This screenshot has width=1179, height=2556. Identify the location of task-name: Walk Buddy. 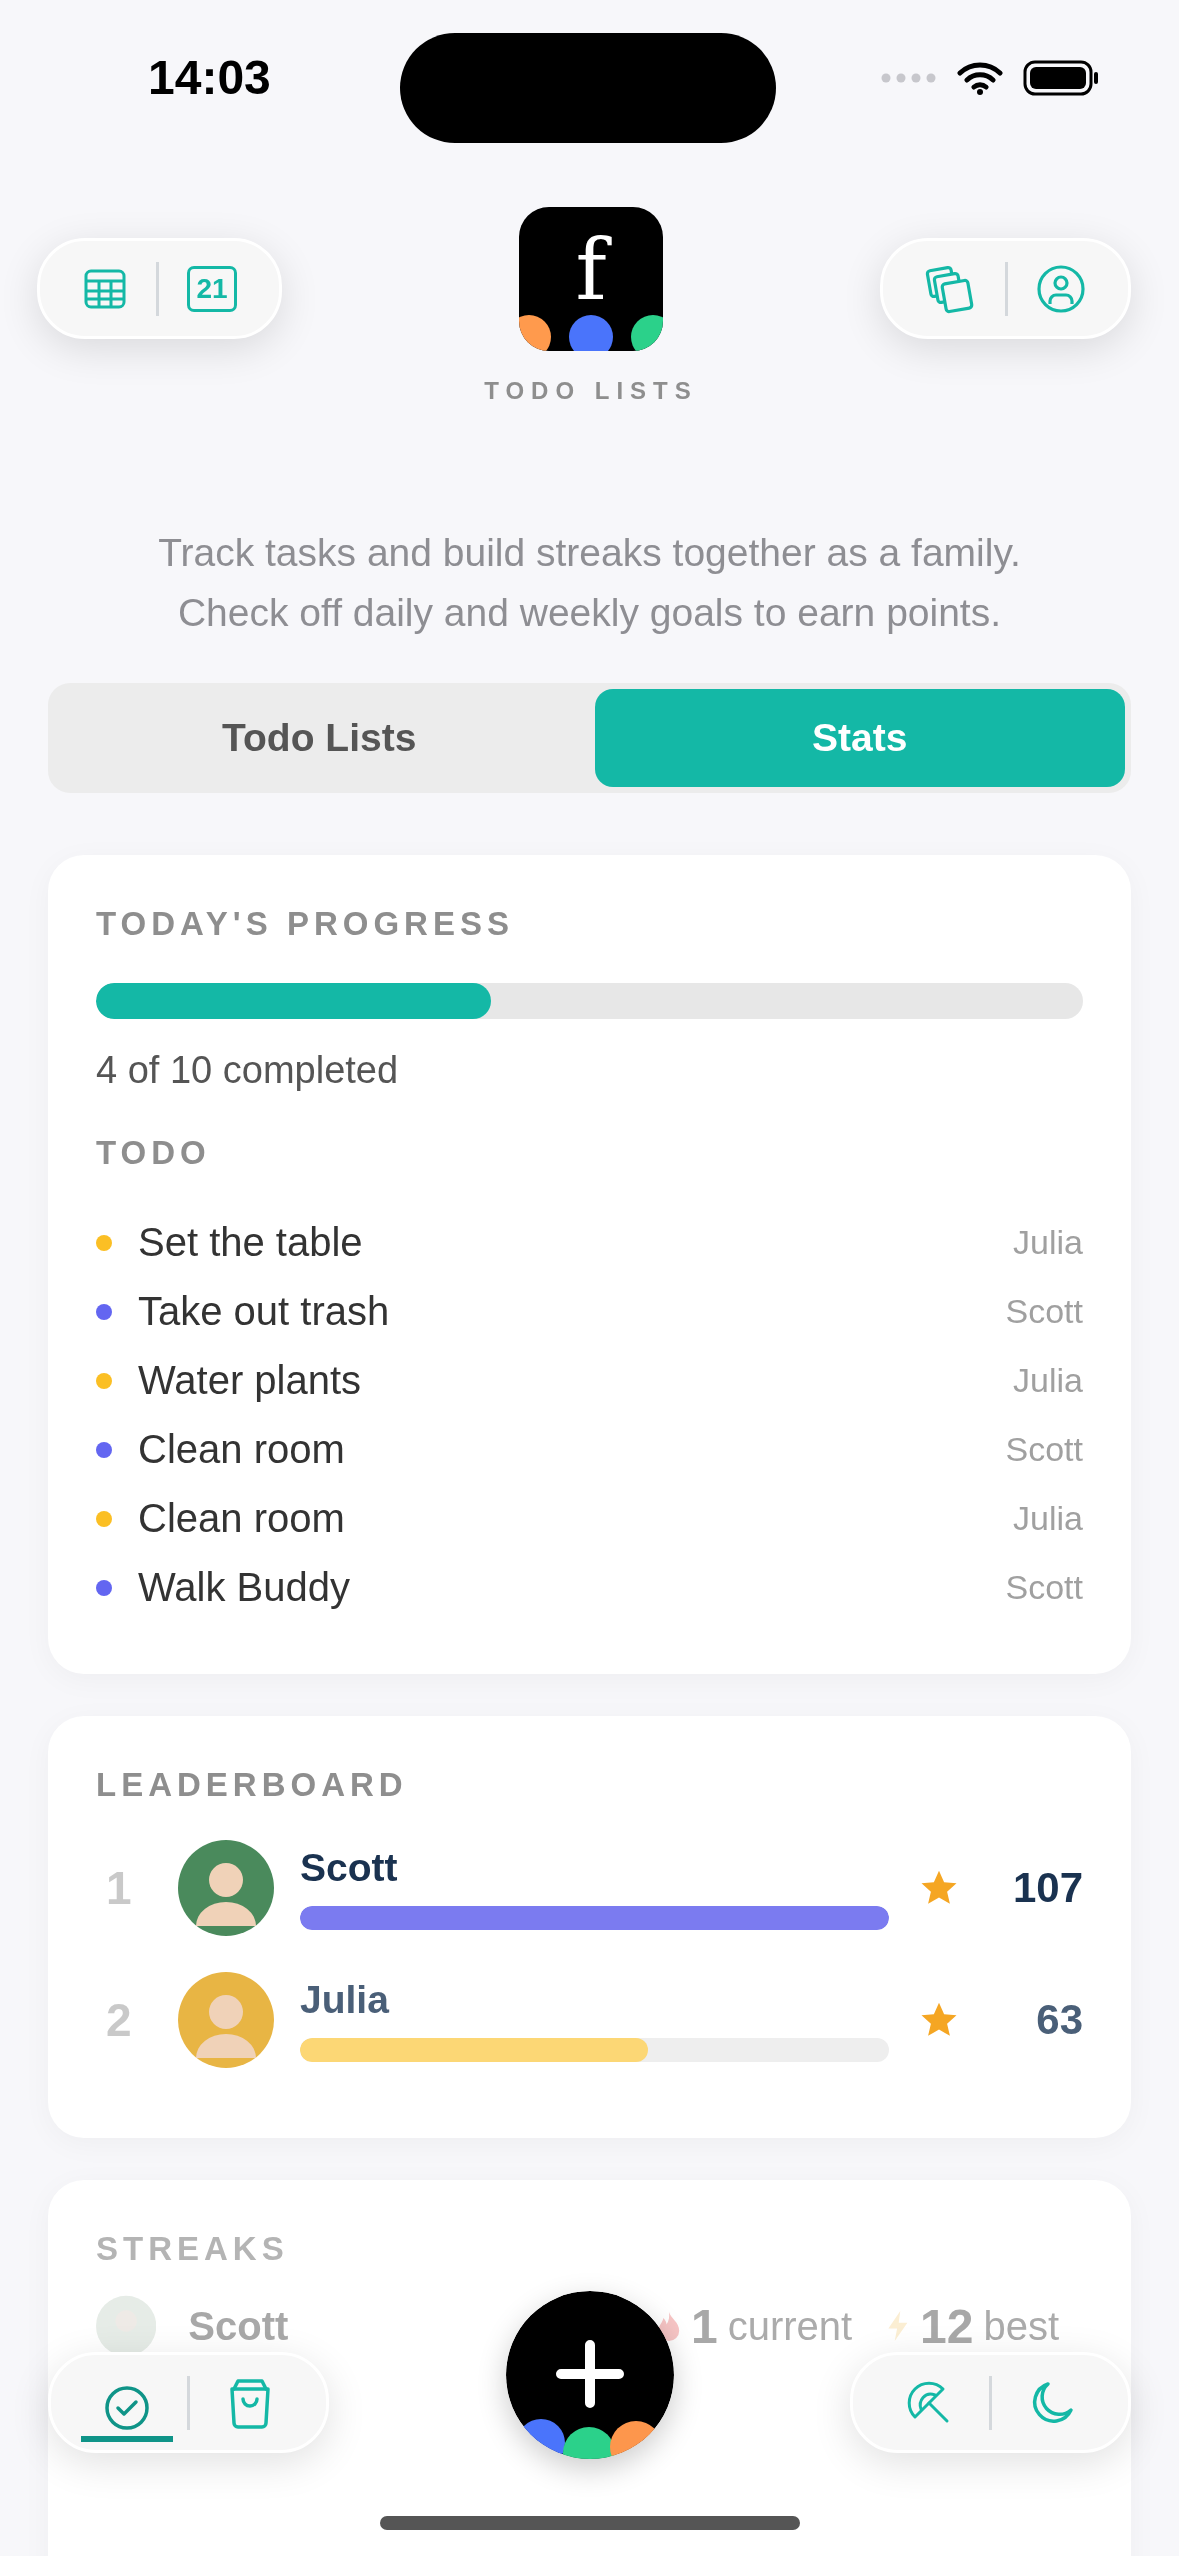
(244, 1587).